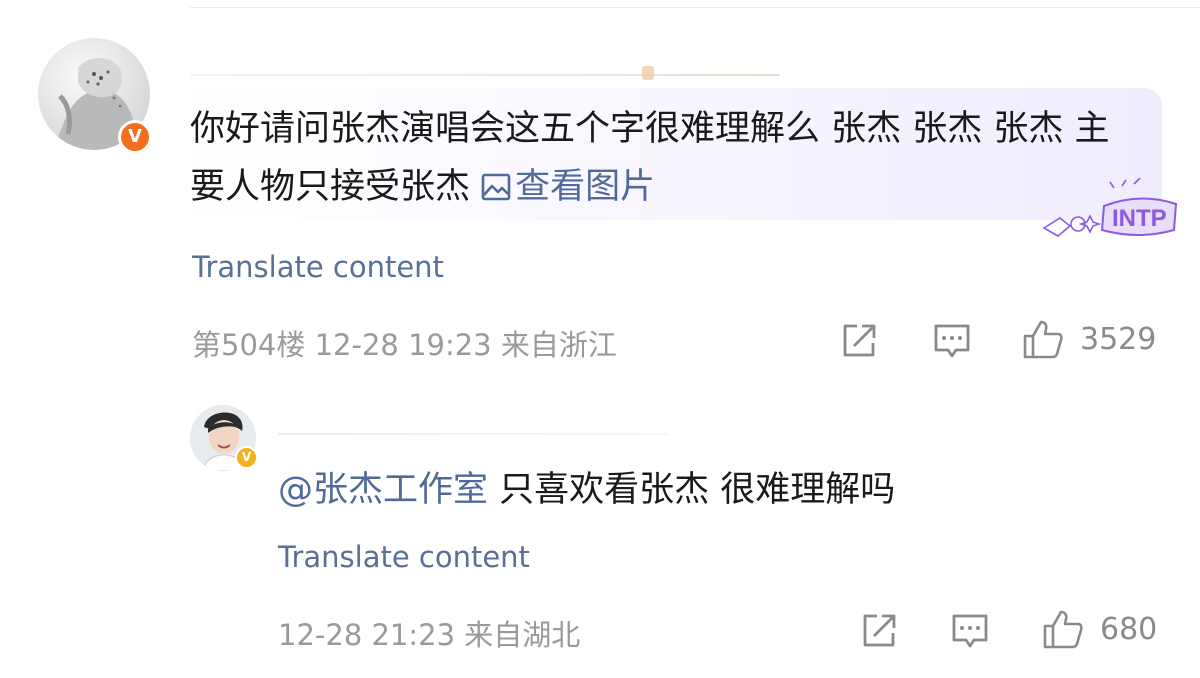 This screenshot has height=678, width=1200. I want to click on sticker-label: INTP, so click(1139, 218).